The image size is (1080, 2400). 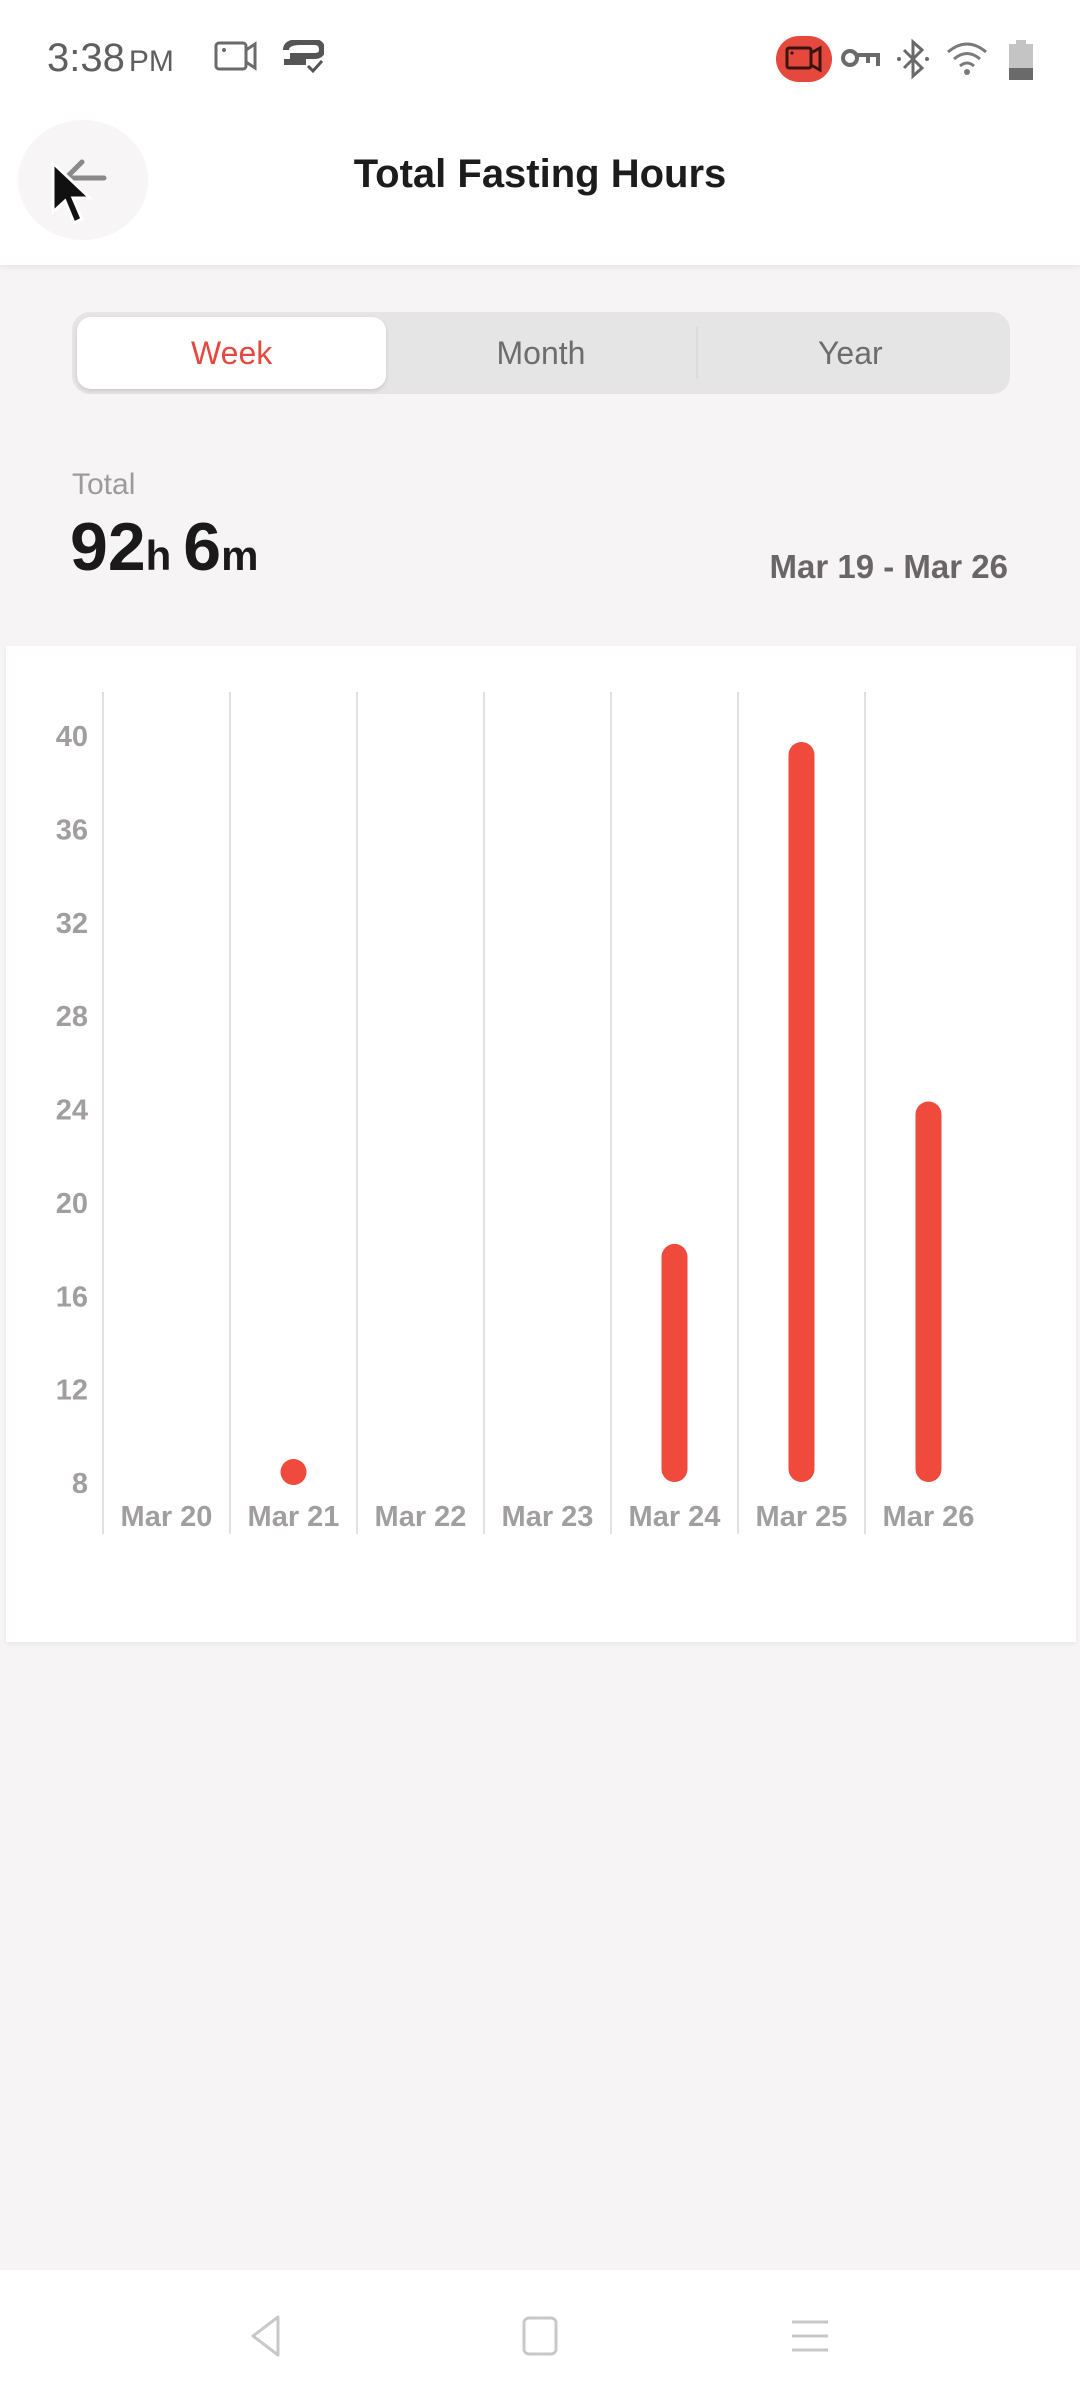 I want to click on menu-lines-icon, so click(x=810, y=2338).